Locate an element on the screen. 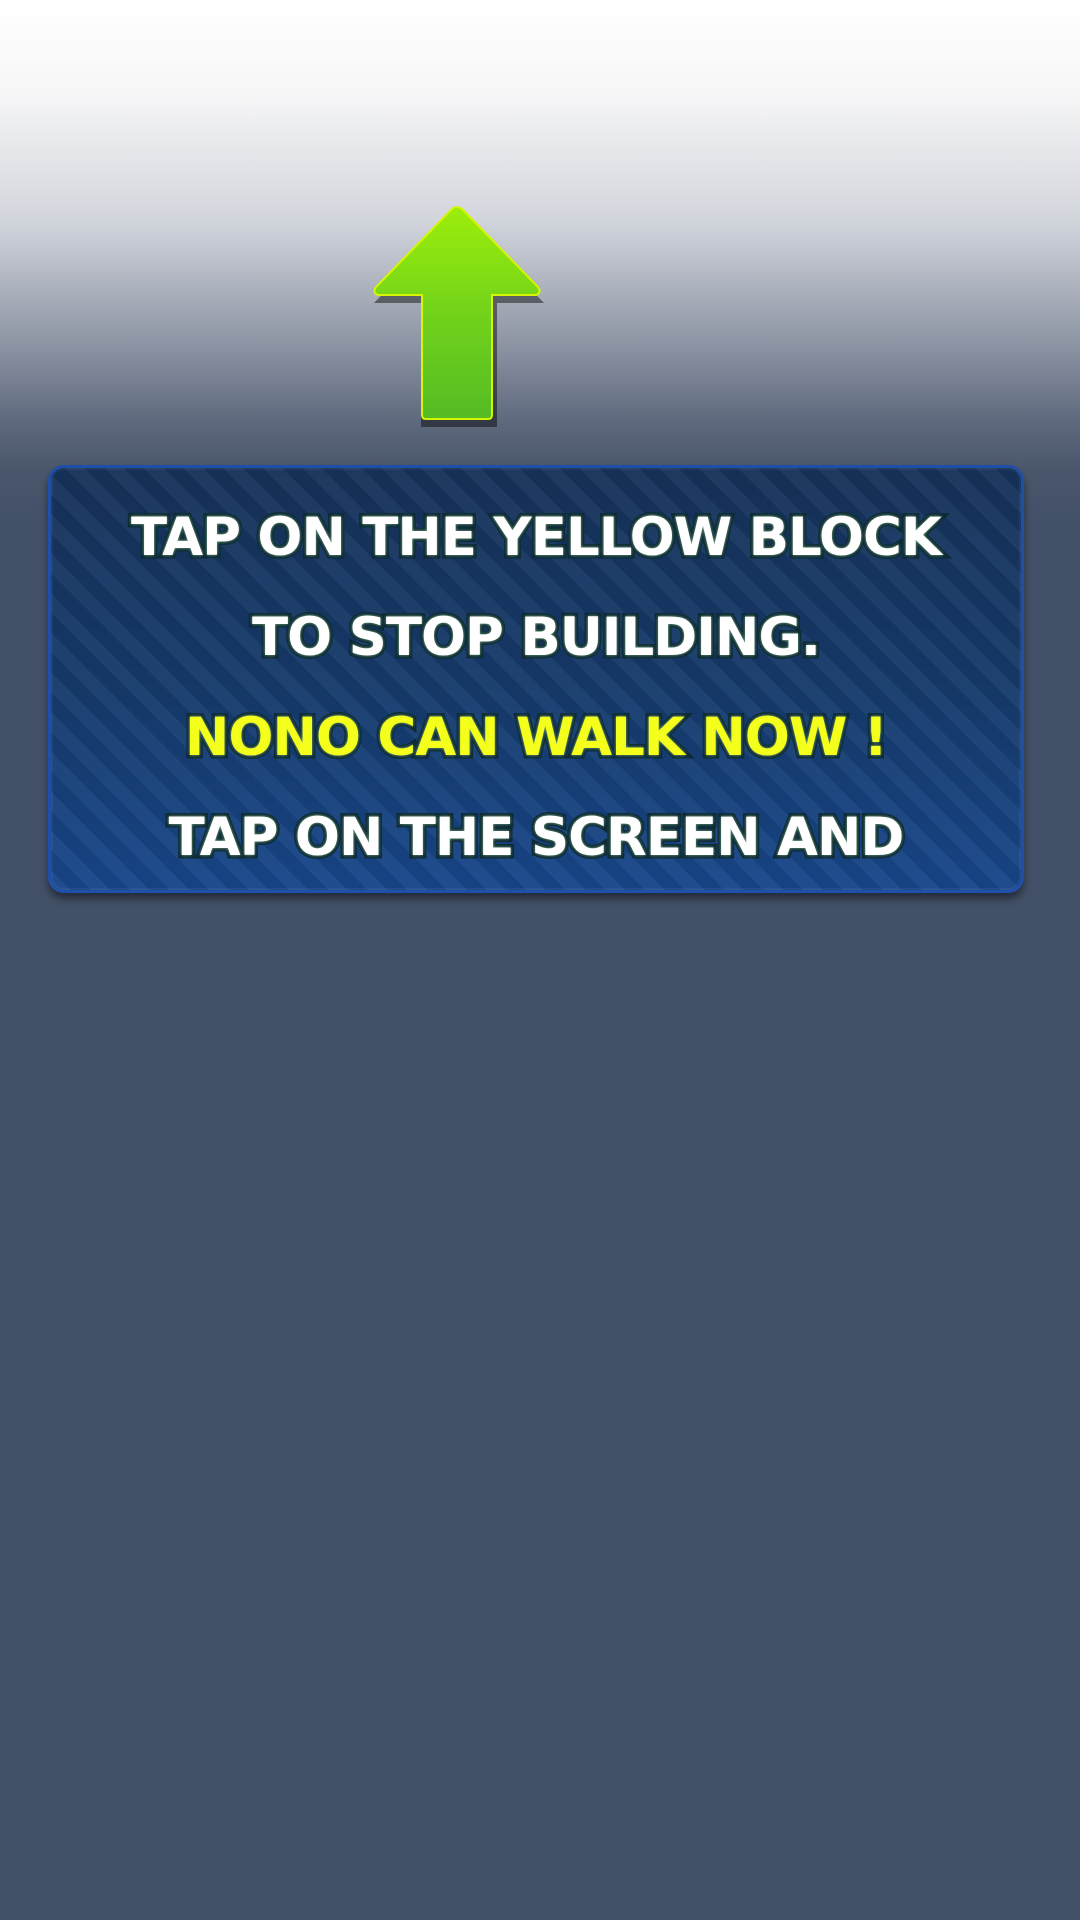  up-arrow-icon is located at coordinates (458, 316).